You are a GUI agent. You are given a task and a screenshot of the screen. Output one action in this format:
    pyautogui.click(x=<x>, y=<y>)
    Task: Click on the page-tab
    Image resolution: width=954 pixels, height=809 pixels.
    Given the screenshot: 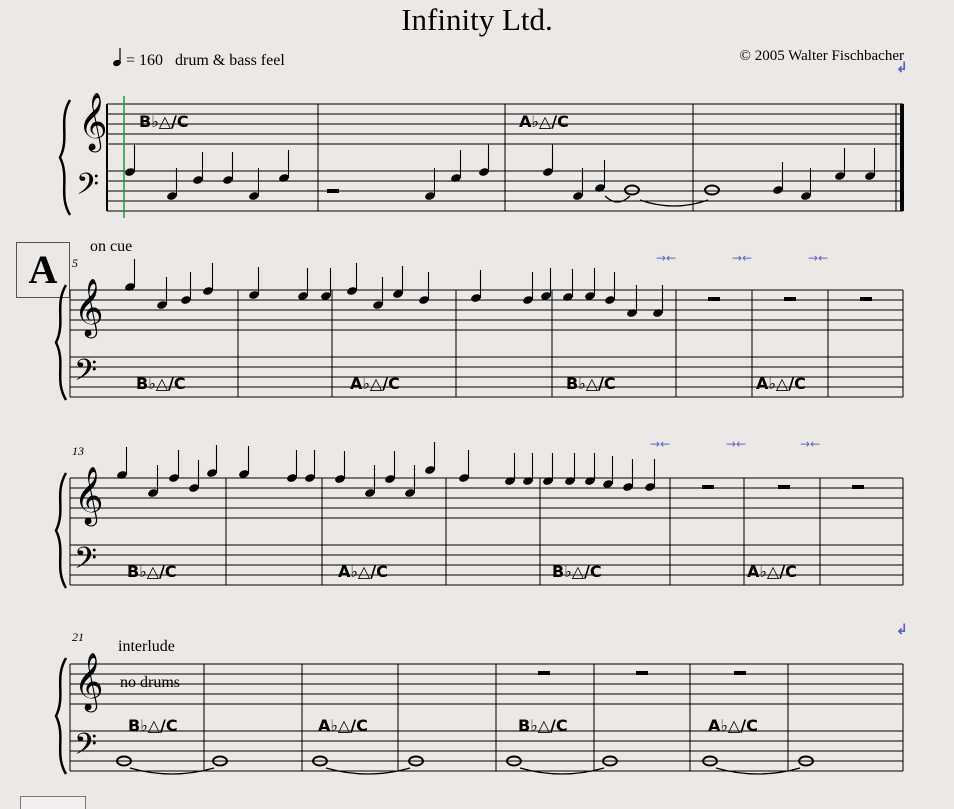 What is the action you would take?
    pyautogui.click(x=53, y=802)
    